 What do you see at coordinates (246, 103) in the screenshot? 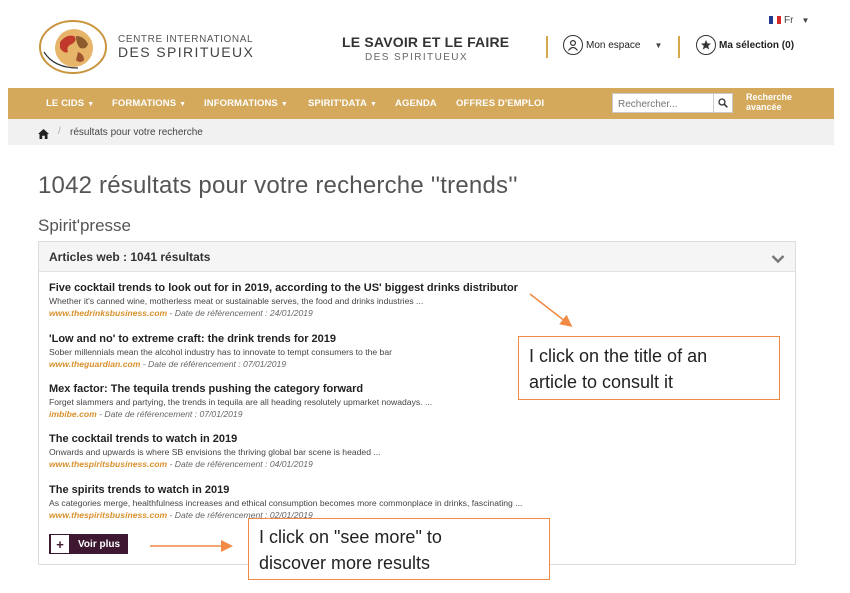
I see `nav-item-informations: INFORMATIONS ▼` at bounding box center [246, 103].